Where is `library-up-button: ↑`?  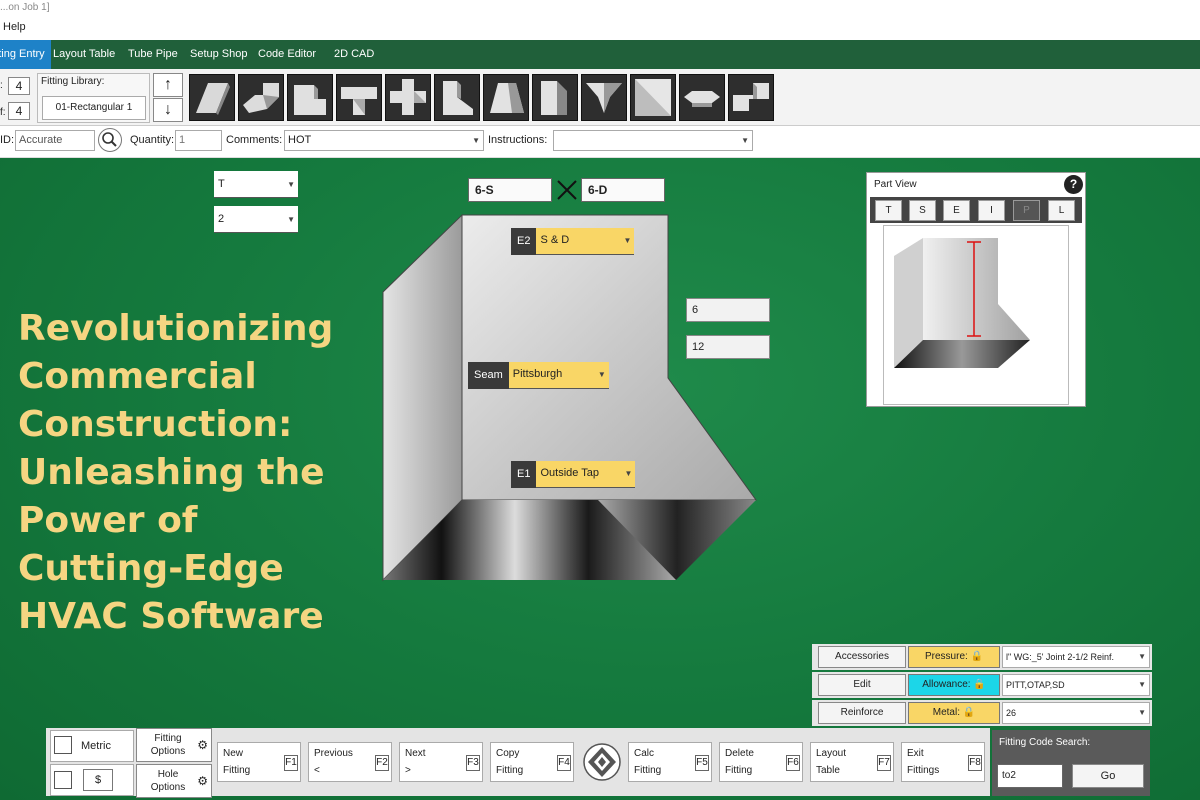
library-up-button: ↑ is located at coordinates (168, 85).